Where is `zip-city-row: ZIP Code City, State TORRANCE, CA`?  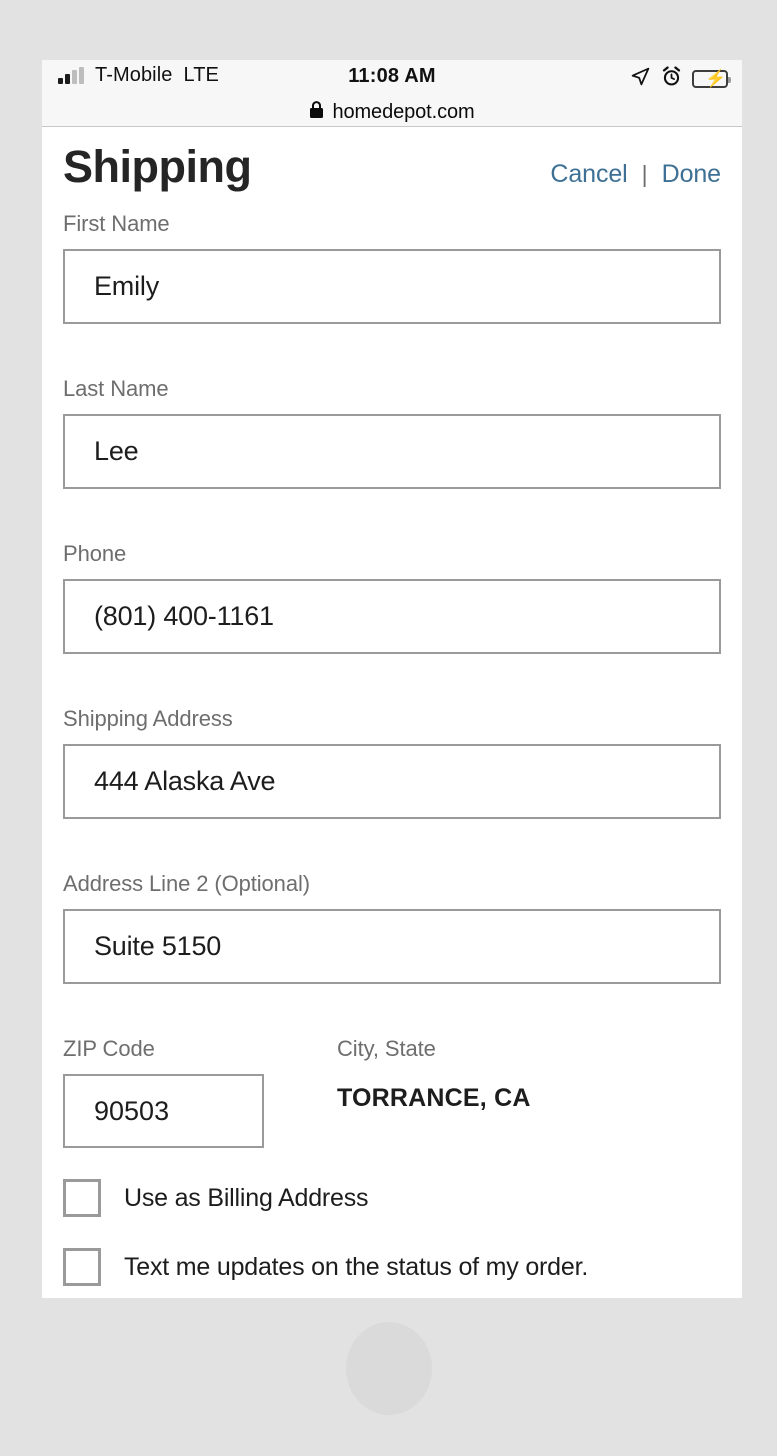 zip-city-row: ZIP Code City, State TORRANCE, CA is located at coordinates (392, 1092).